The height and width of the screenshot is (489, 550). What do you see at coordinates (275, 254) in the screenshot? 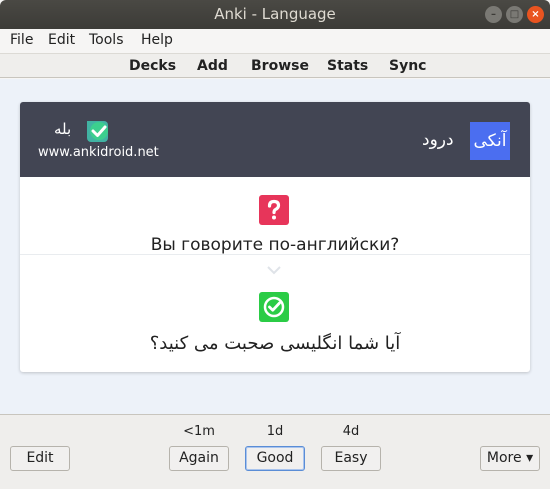
I see `card-divider` at bounding box center [275, 254].